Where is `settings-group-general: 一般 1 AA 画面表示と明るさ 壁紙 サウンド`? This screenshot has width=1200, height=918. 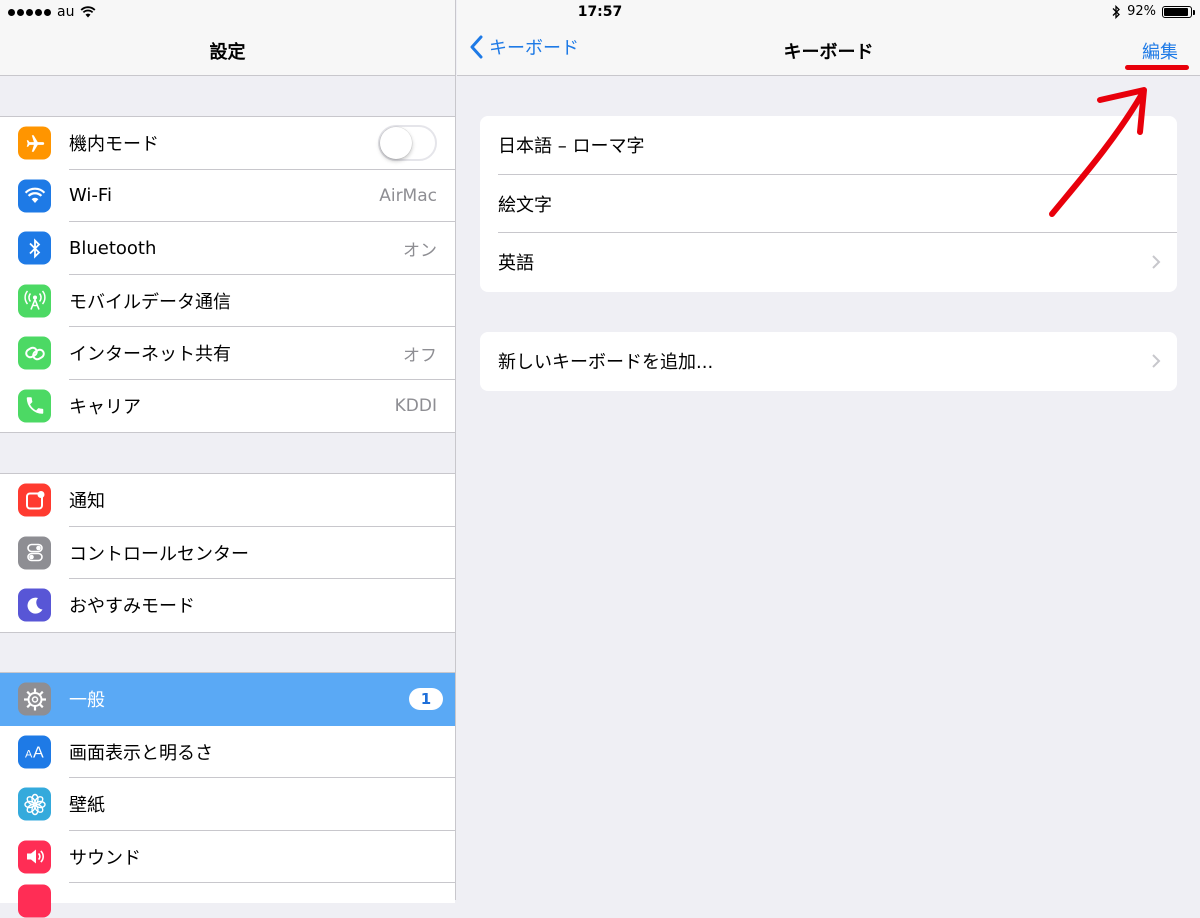 settings-group-general: 一般 1 AA 画面表示と明るさ 壁紙 サウンド is located at coordinates (227, 795).